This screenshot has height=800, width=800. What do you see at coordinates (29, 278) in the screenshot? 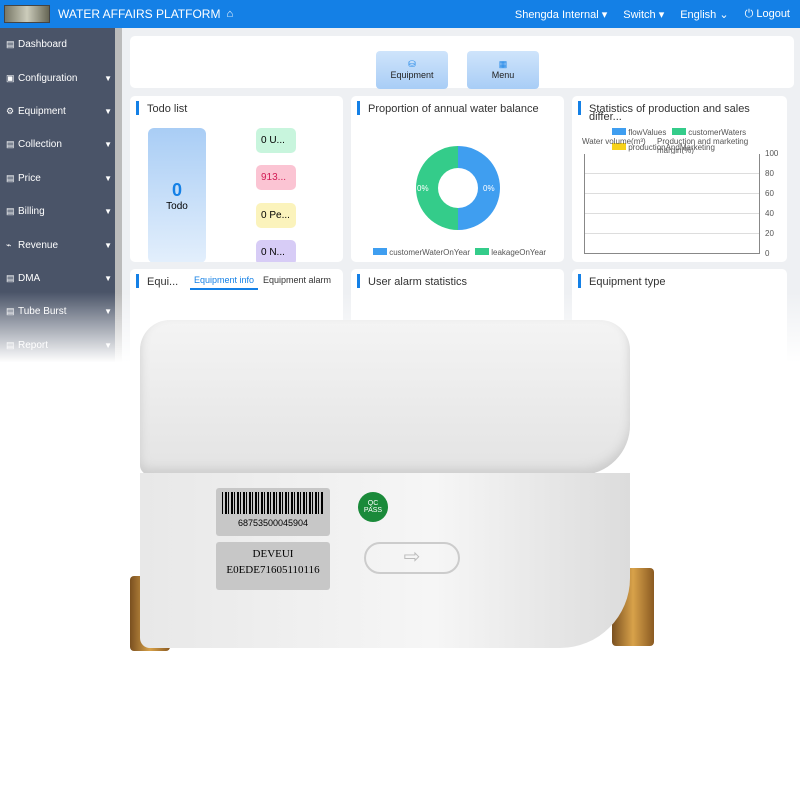
I see `sidebar-item-label: DMA` at bounding box center [29, 278].